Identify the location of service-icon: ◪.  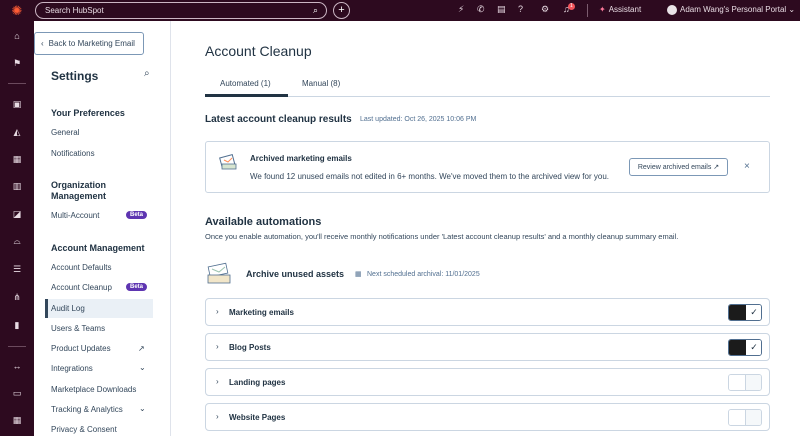
(17, 214).